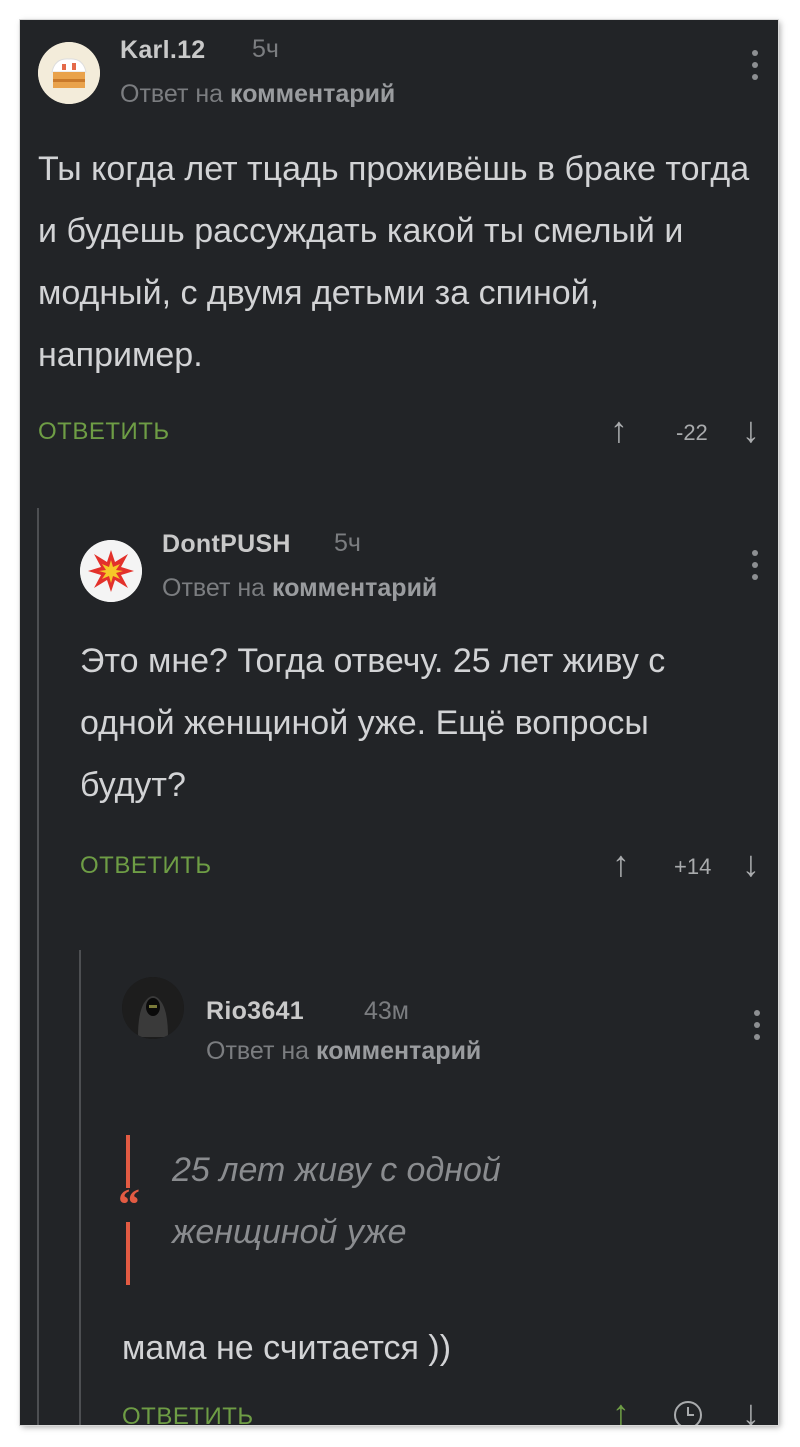 This screenshot has width=800, height=1447. What do you see at coordinates (386, 1011) in the screenshot?
I see `timestamp: 43м` at bounding box center [386, 1011].